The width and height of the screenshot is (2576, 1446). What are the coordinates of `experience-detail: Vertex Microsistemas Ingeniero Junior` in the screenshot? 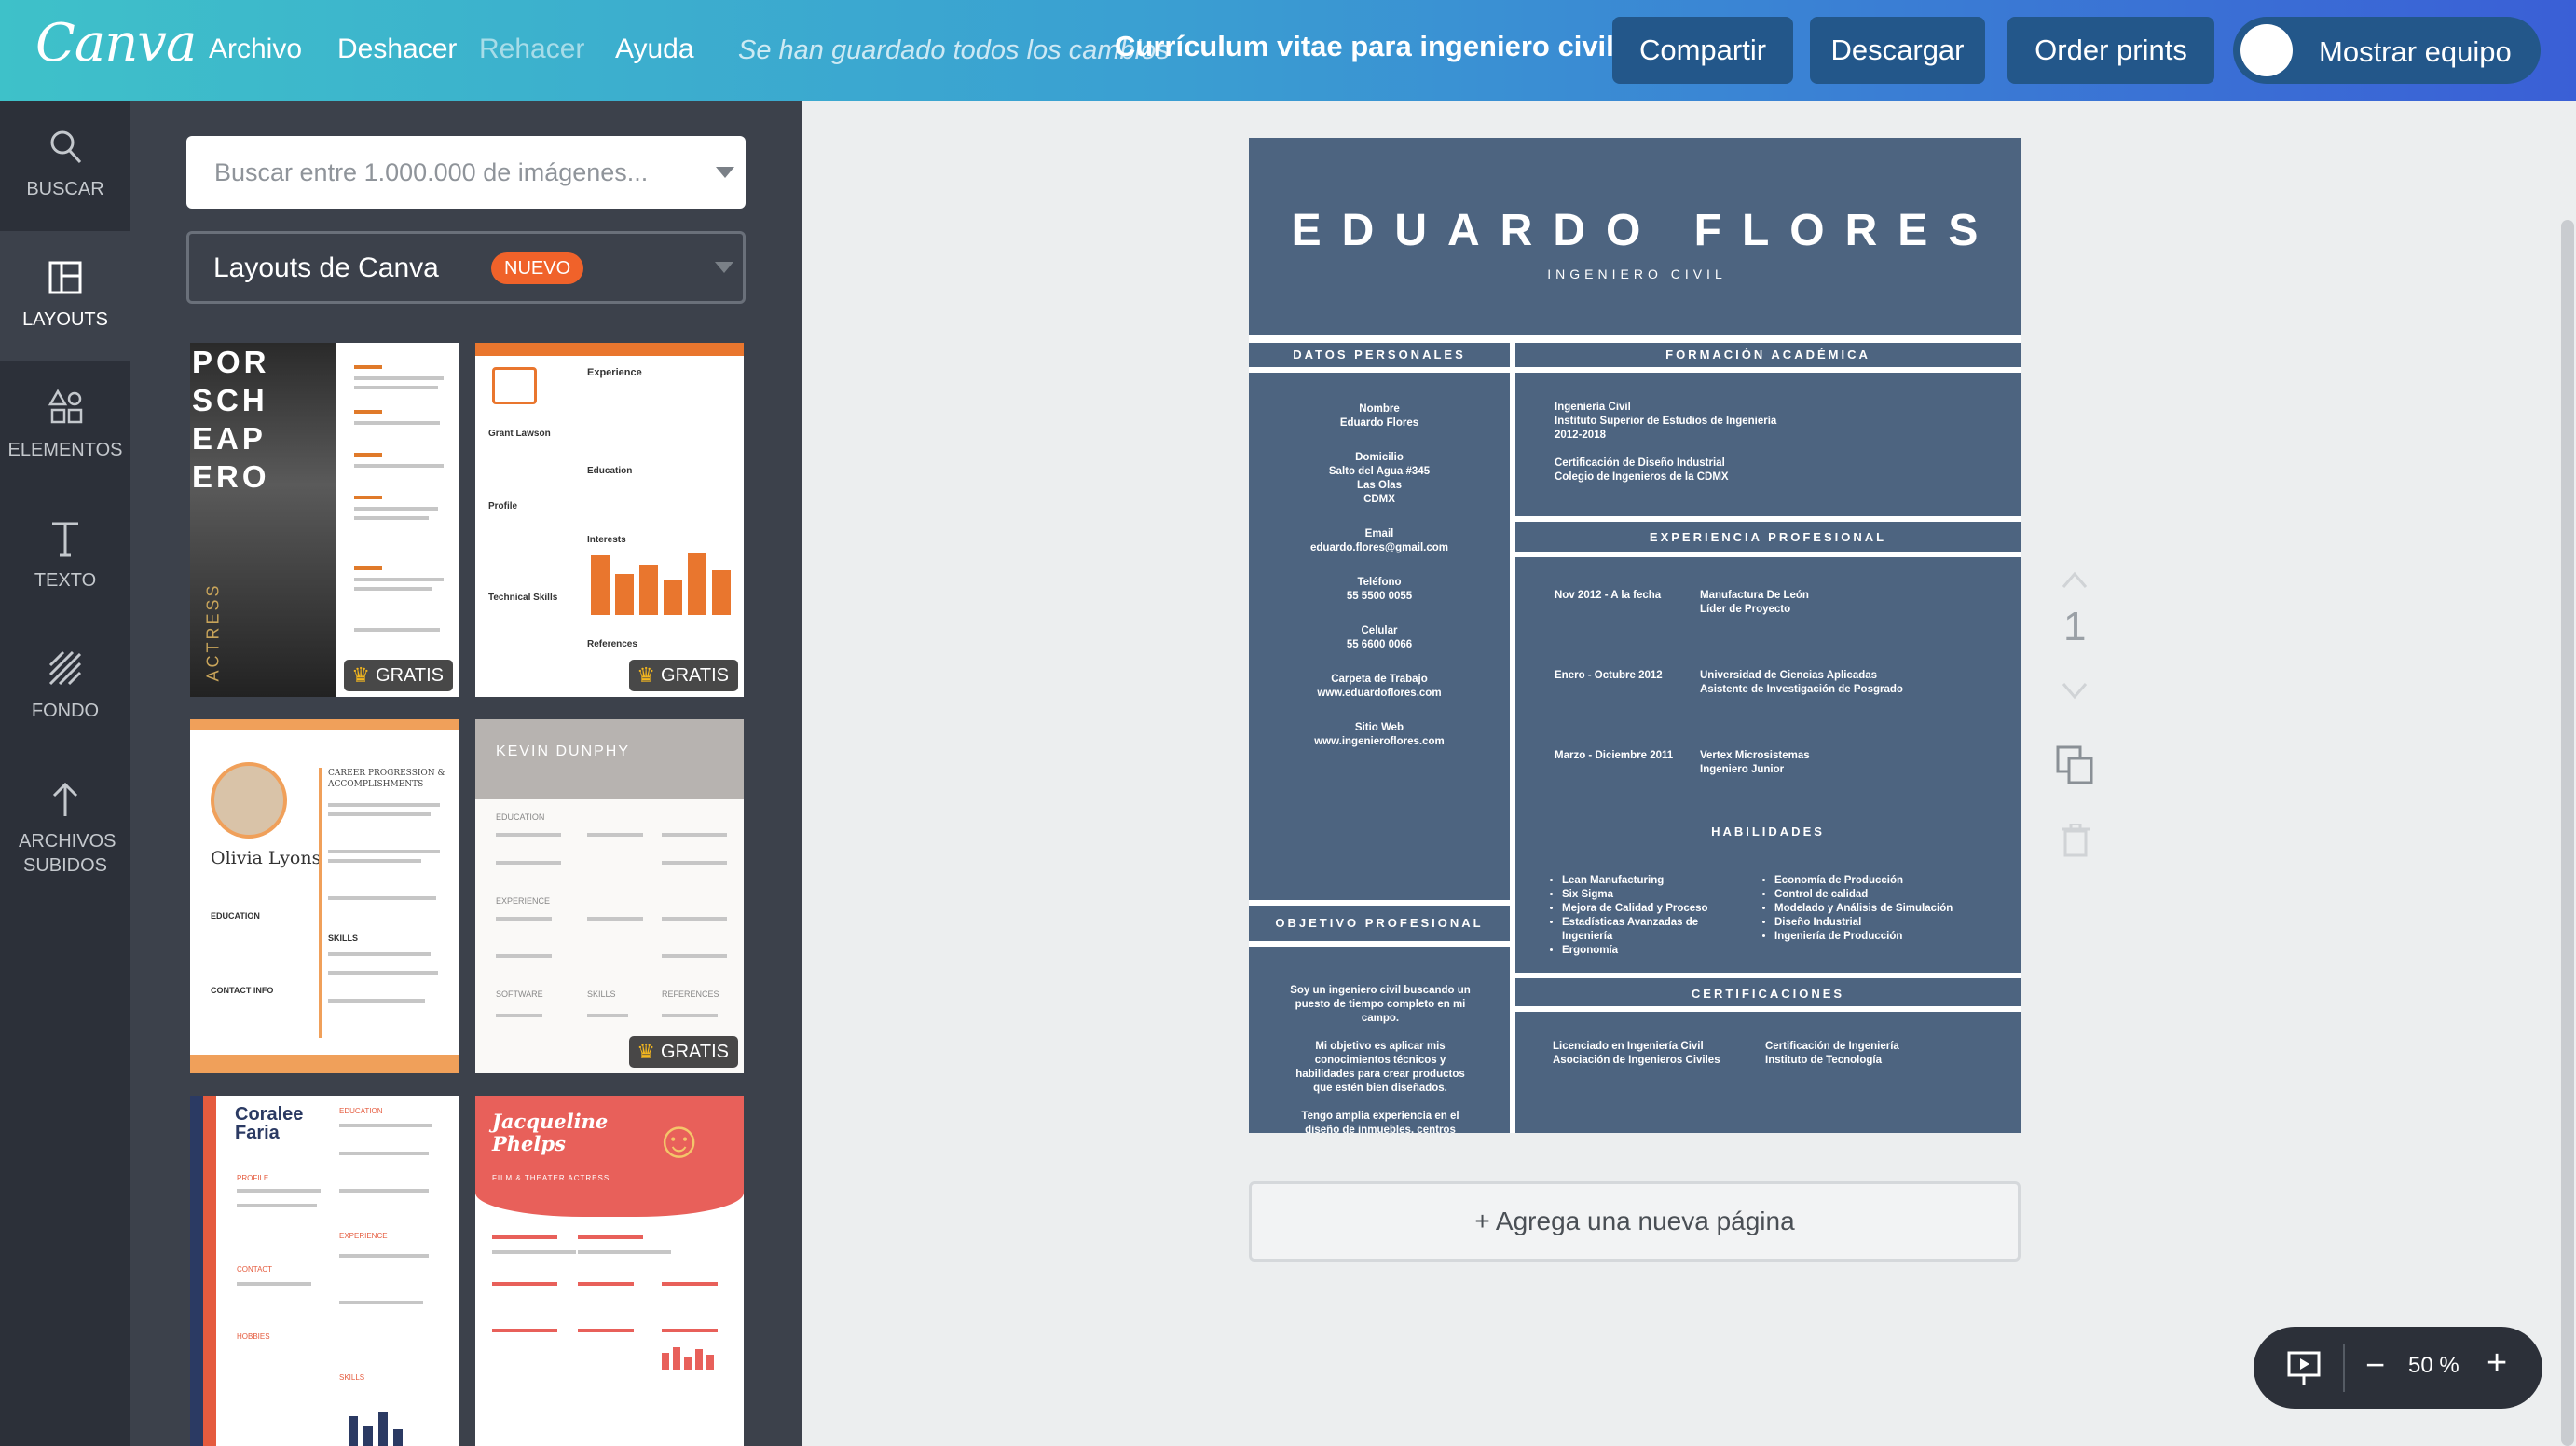 It's located at (1840, 763).